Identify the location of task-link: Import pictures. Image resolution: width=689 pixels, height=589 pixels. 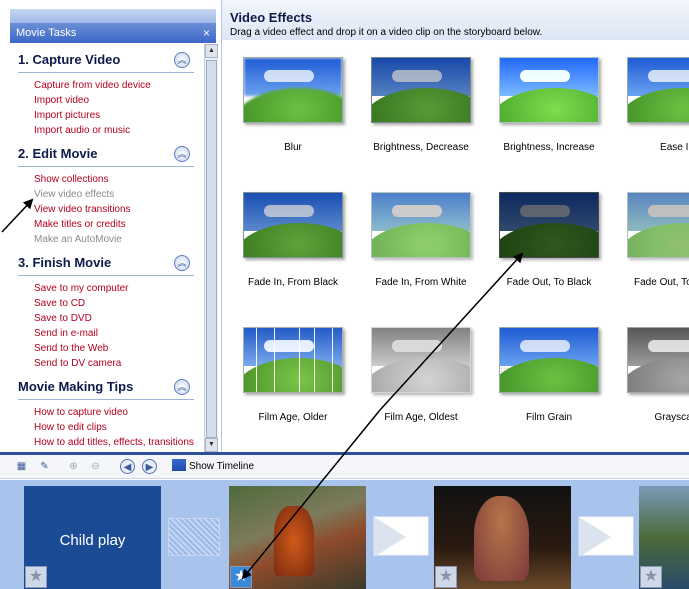
(119, 115).